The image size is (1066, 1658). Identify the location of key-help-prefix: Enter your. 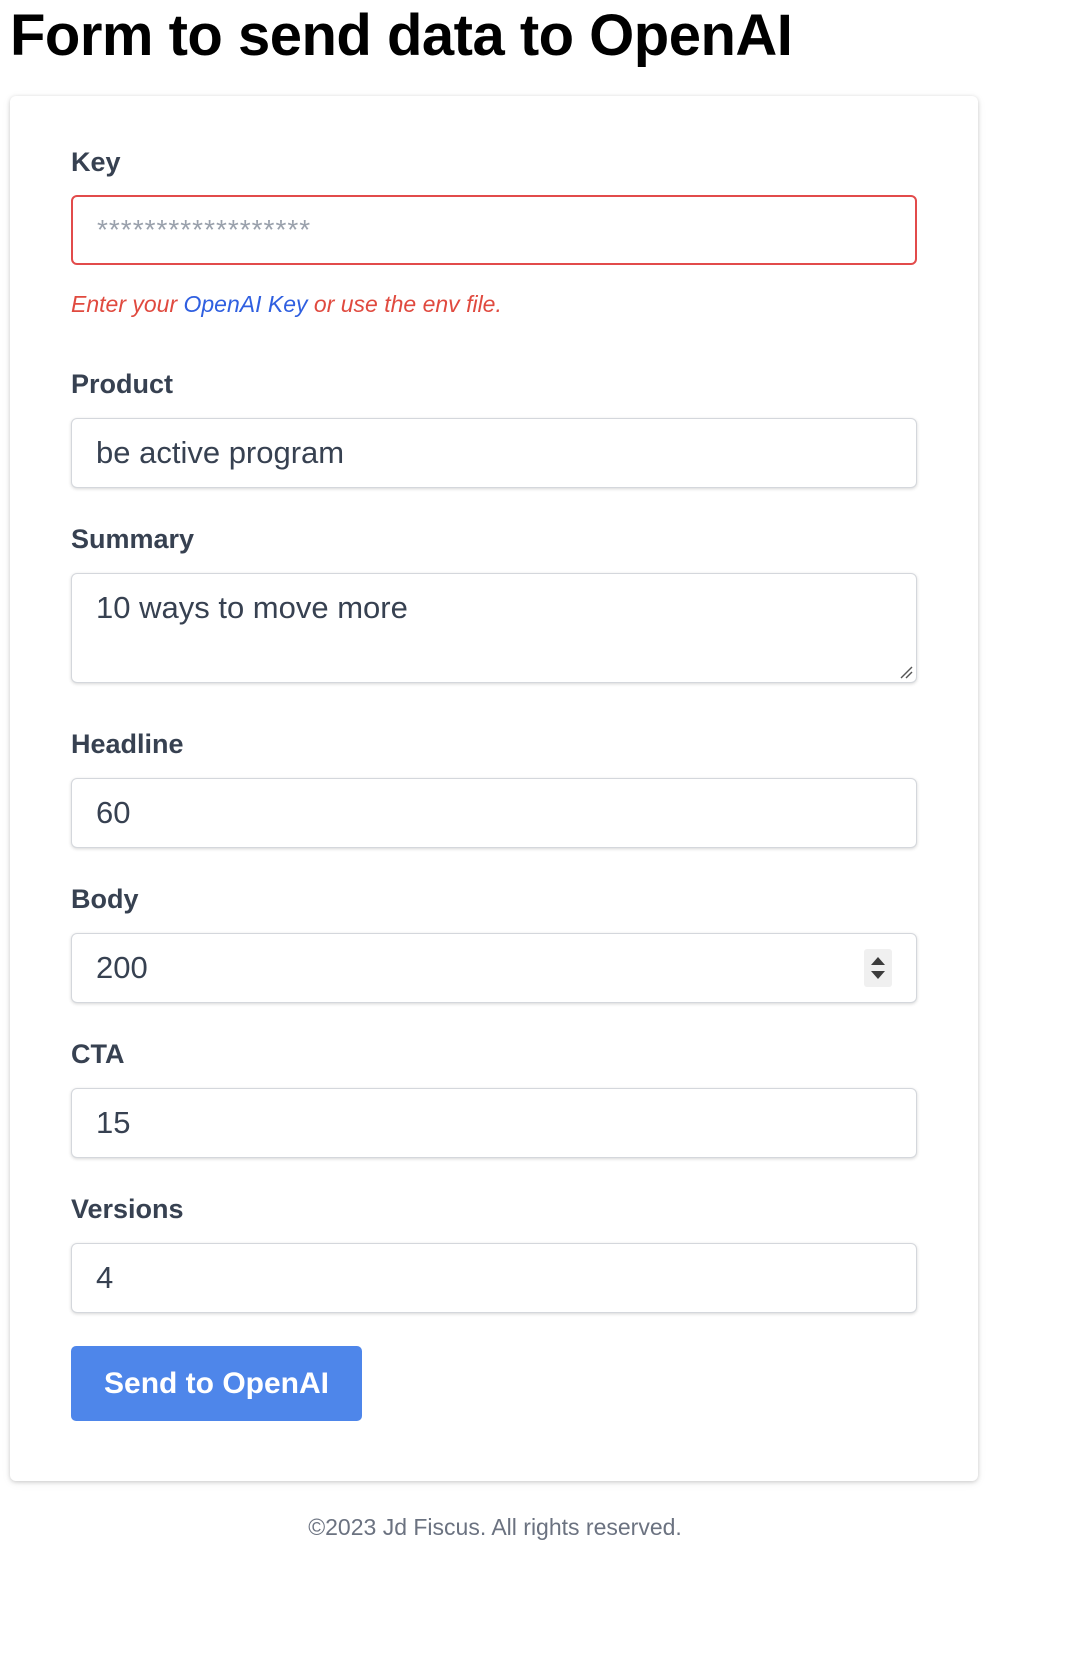
(127, 304).